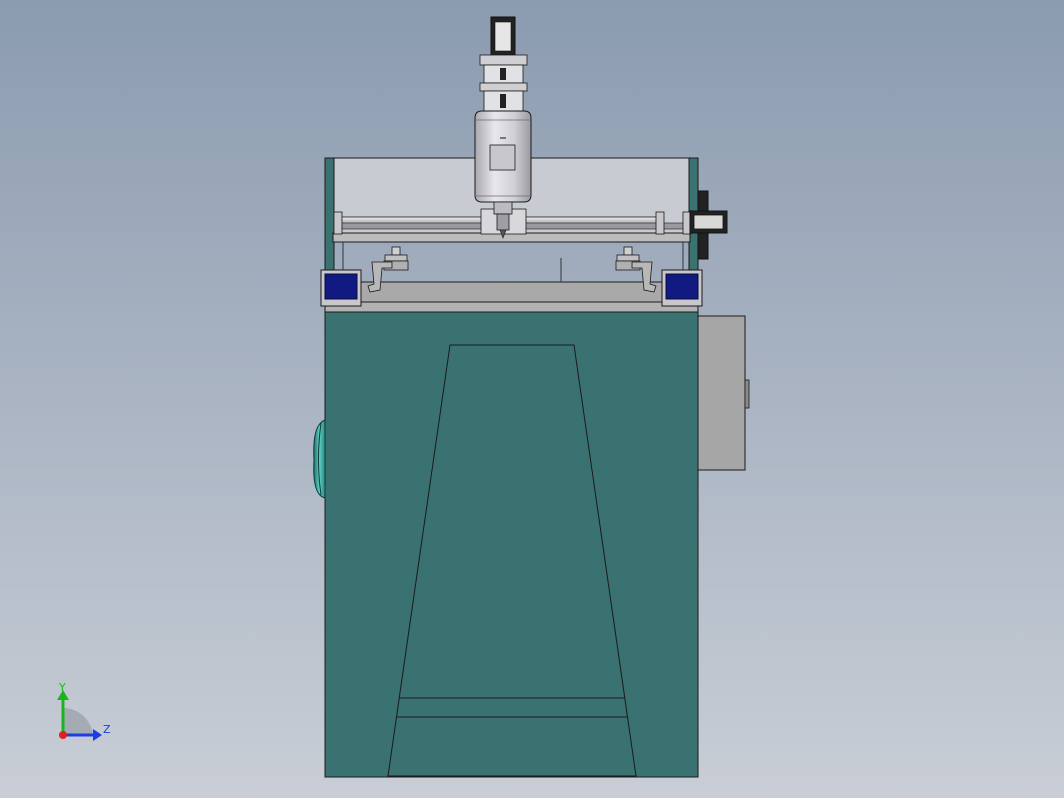 The height and width of the screenshot is (798, 1064). I want to click on spindle-label-plate, so click(502, 157).